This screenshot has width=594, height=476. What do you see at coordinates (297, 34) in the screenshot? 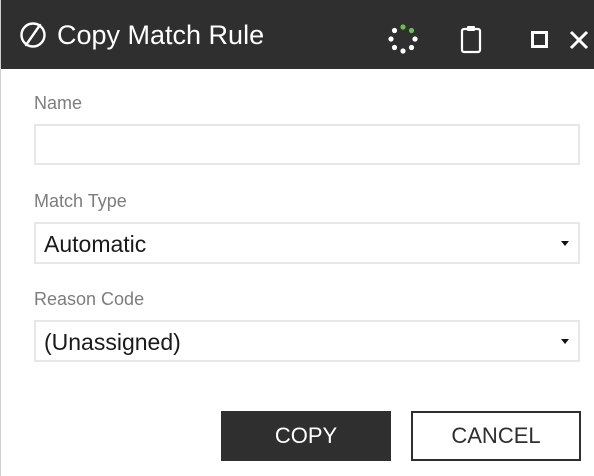
I see `title-bar: Copy Match Rule` at bounding box center [297, 34].